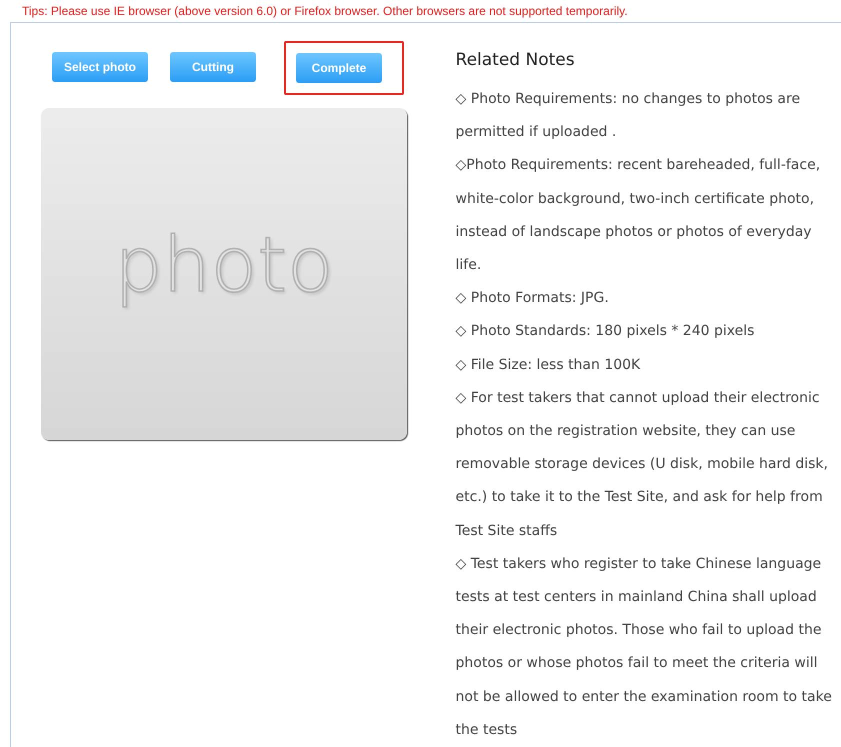 The image size is (841, 747). I want to click on action-button: Cutting, so click(213, 67).